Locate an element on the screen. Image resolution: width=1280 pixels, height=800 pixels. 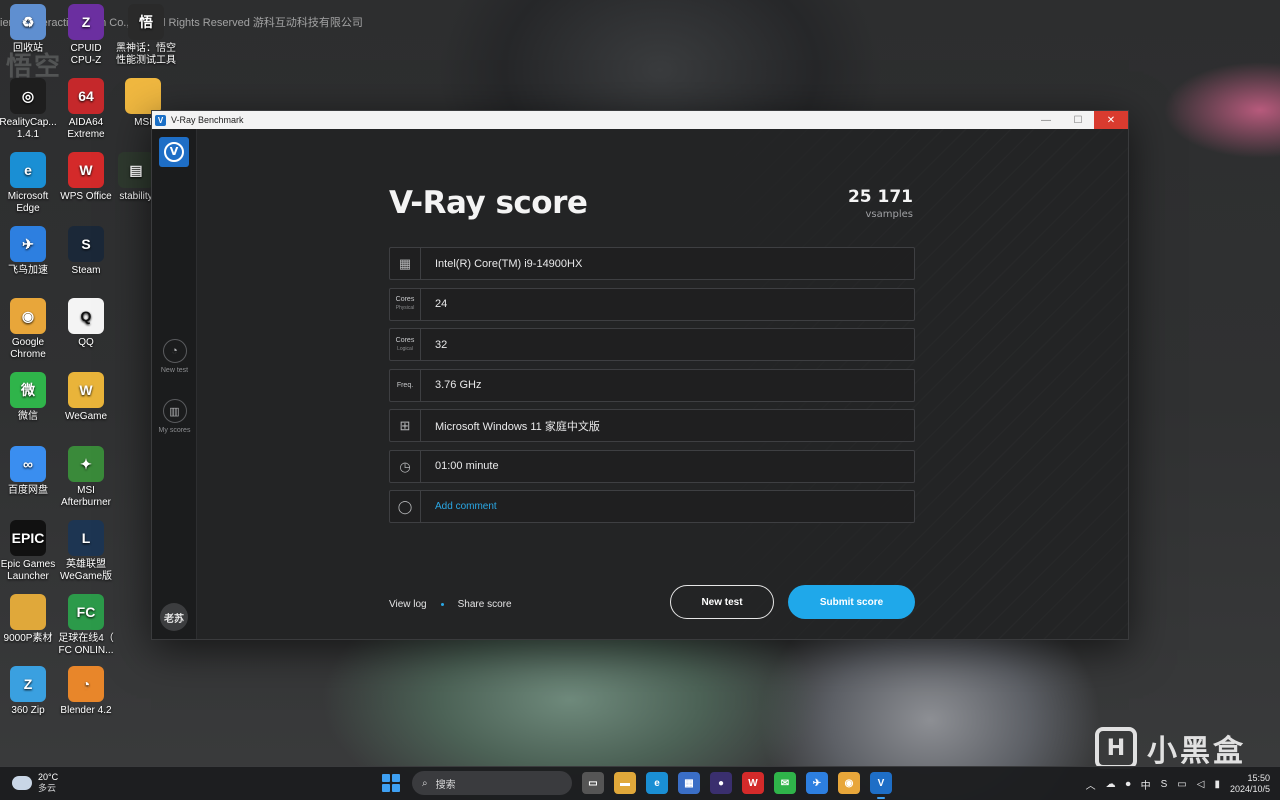
assistant-icon: ● is located at coordinates (721, 783).